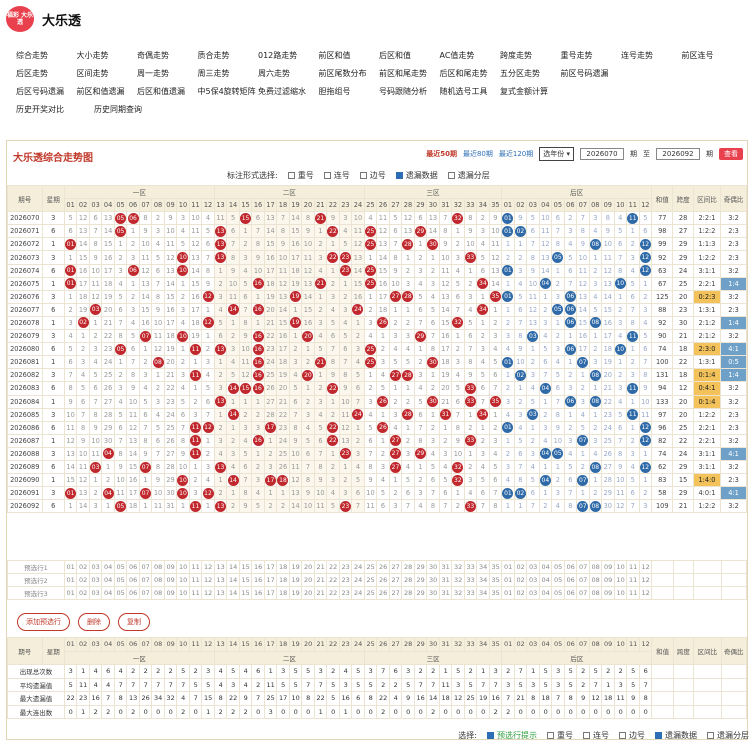 The height and width of the screenshot is (745, 753). I want to click on footer-option: 连号, so click(596, 735).